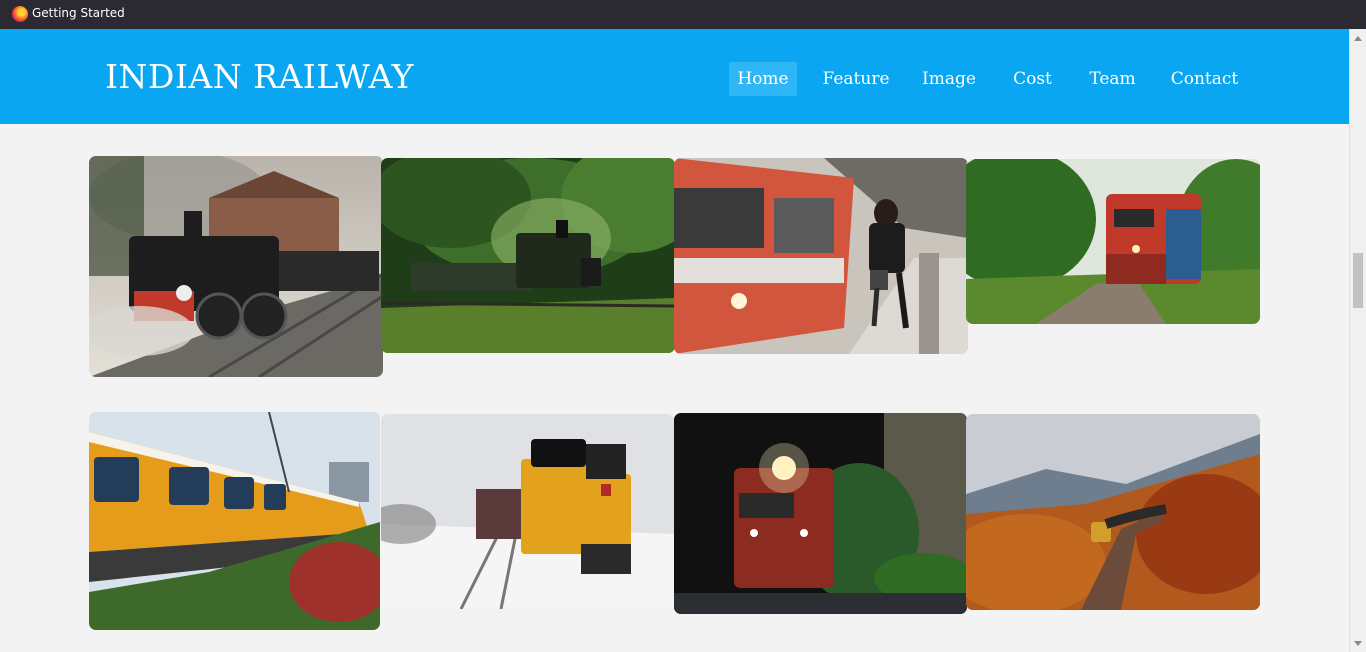 The width and height of the screenshot is (1366, 652). I want to click on autumn-bridge-train-photo, so click(1113, 512).